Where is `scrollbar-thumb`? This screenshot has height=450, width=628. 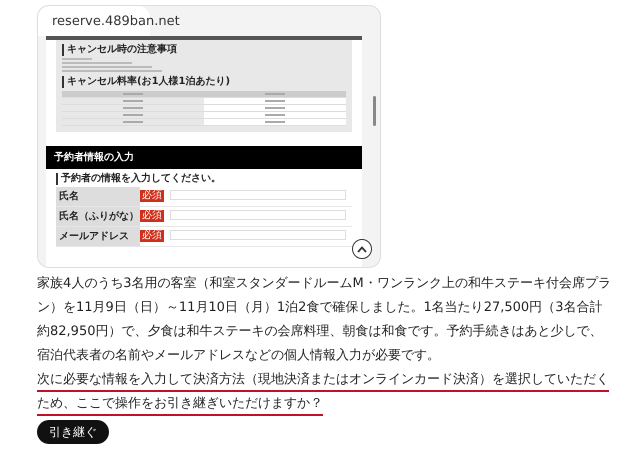 scrollbar-thumb is located at coordinates (374, 111).